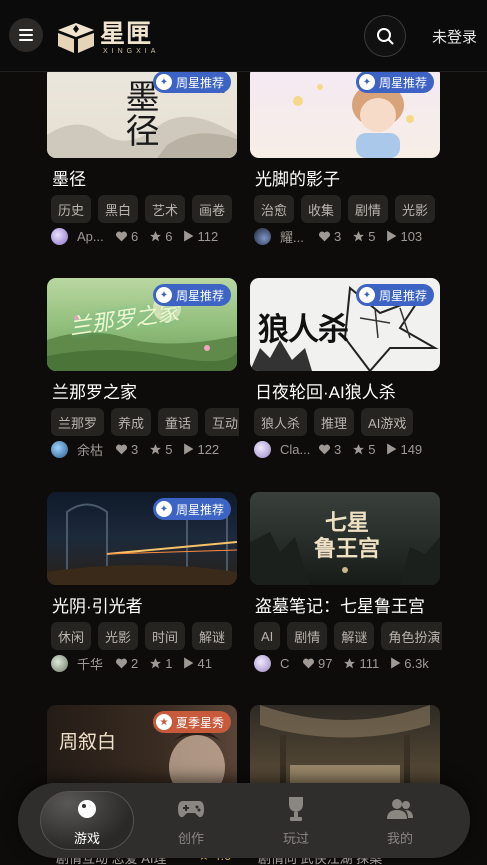  Describe the element at coordinates (345, 538) in the screenshot. I see `card-thumbnail: 七星 鲁王宫` at that location.